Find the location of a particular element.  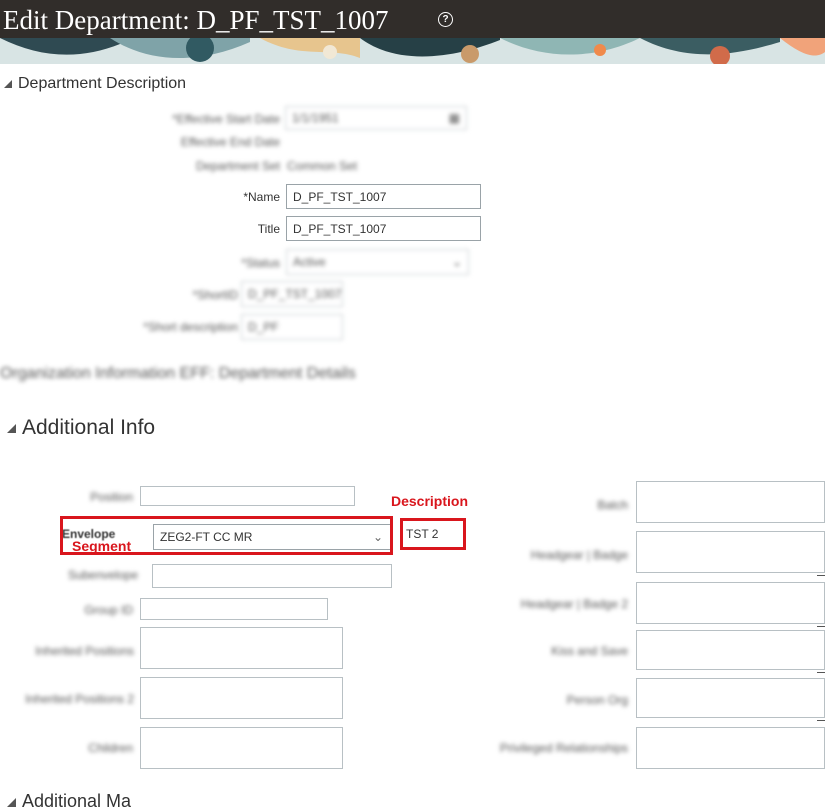

kiss-and-save-textarea is located at coordinates (730, 650).